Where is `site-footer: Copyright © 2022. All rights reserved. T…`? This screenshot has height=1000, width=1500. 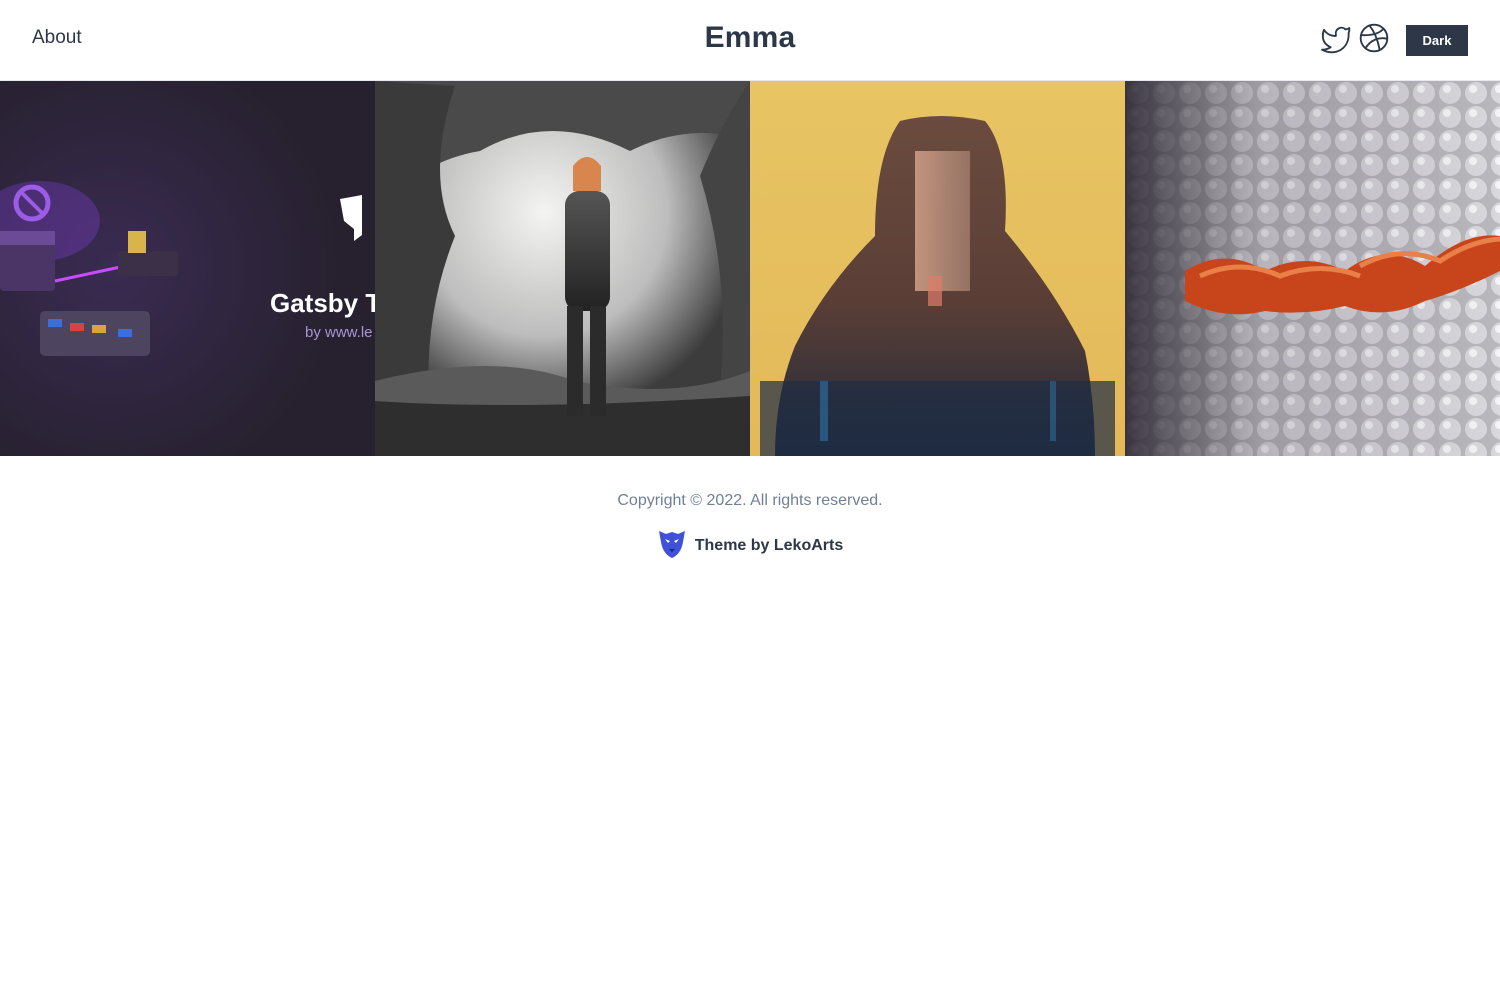 site-footer: Copyright © 2022. All rights reserved. T… is located at coordinates (750, 510).